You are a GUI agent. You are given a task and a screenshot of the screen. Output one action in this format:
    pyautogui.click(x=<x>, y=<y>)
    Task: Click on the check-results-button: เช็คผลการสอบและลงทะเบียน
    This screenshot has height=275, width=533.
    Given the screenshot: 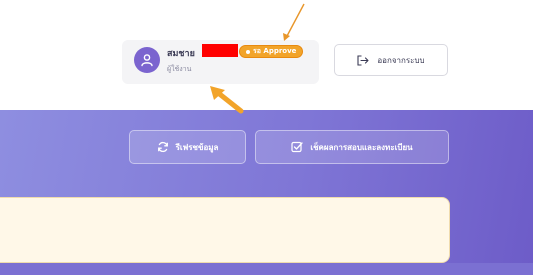 What is the action you would take?
    pyautogui.click(x=352, y=147)
    